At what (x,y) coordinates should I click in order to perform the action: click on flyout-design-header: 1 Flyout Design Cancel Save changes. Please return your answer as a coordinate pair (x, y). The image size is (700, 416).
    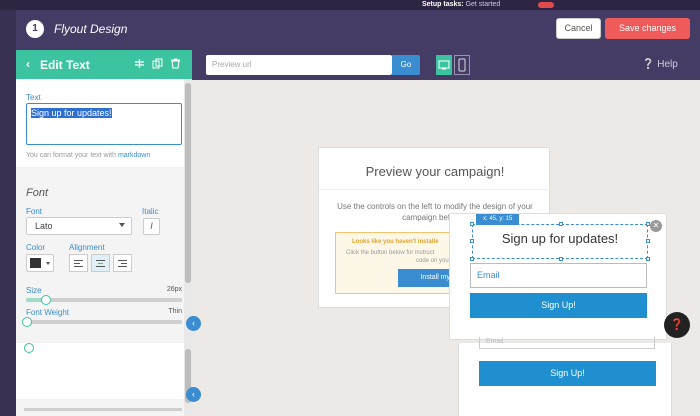
    Looking at the image, I should click on (358, 30).